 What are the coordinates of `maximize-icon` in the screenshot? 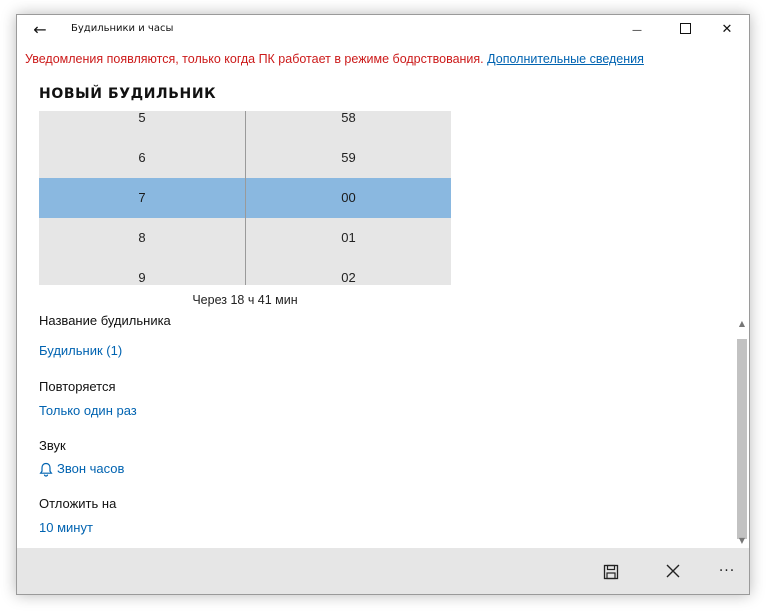 It's located at (685, 28).